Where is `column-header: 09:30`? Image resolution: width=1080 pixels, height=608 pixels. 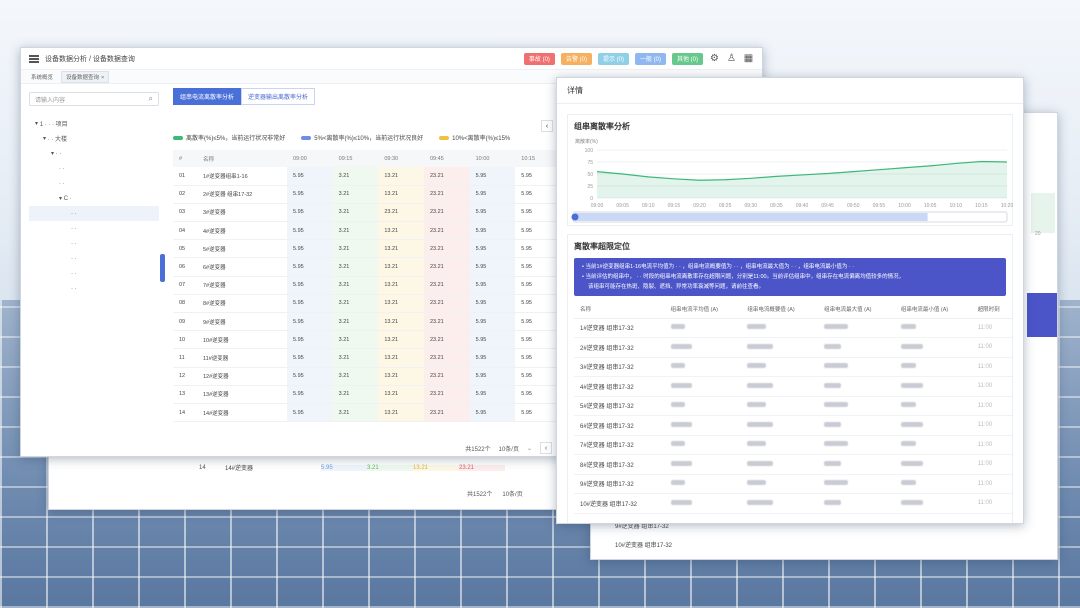 column-header: 09:30 is located at coordinates (401, 158).